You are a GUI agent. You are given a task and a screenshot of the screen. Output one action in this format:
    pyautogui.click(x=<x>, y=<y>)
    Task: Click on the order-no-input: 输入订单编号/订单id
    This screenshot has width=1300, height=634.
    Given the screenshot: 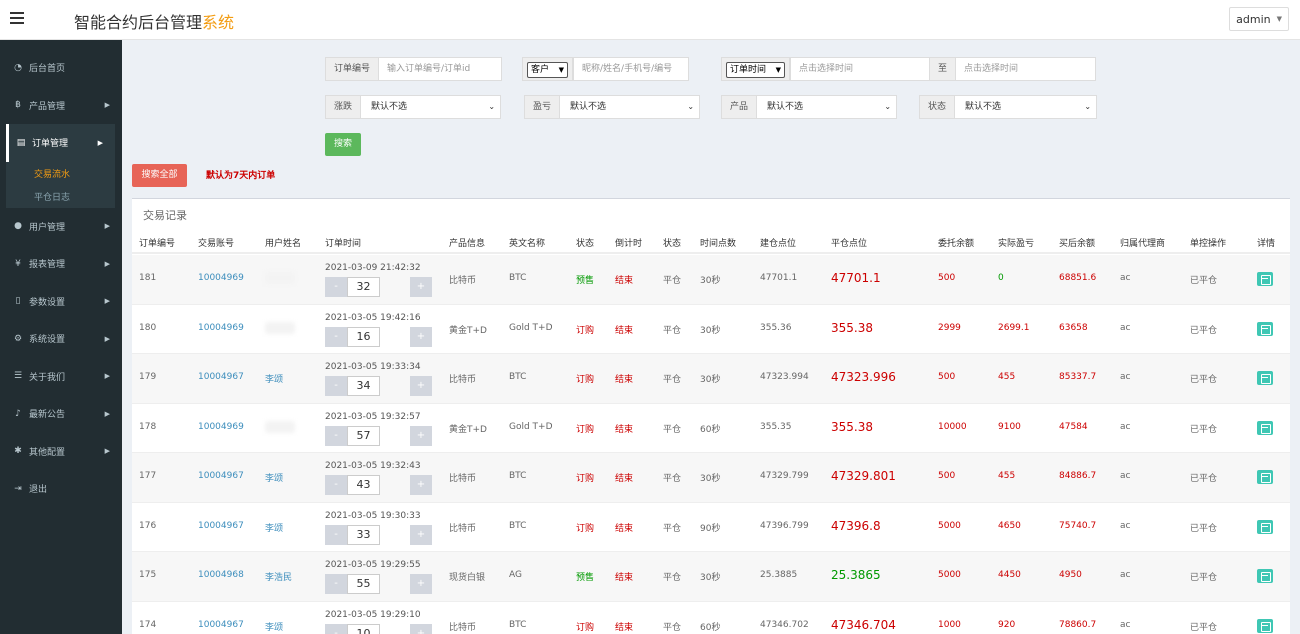 What is the action you would take?
    pyautogui.click(x=441, y=69)
    